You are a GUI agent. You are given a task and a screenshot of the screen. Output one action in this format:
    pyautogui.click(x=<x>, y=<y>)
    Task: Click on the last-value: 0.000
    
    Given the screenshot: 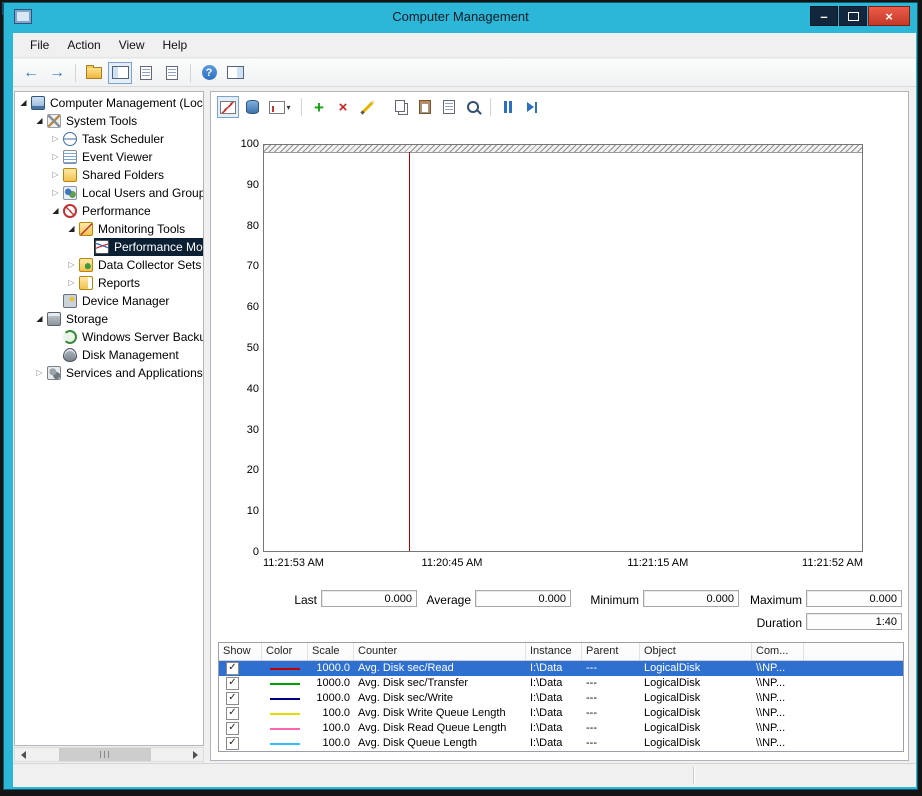 What is the action you would take?
    pyautogui.click(x=369, y=598)
    